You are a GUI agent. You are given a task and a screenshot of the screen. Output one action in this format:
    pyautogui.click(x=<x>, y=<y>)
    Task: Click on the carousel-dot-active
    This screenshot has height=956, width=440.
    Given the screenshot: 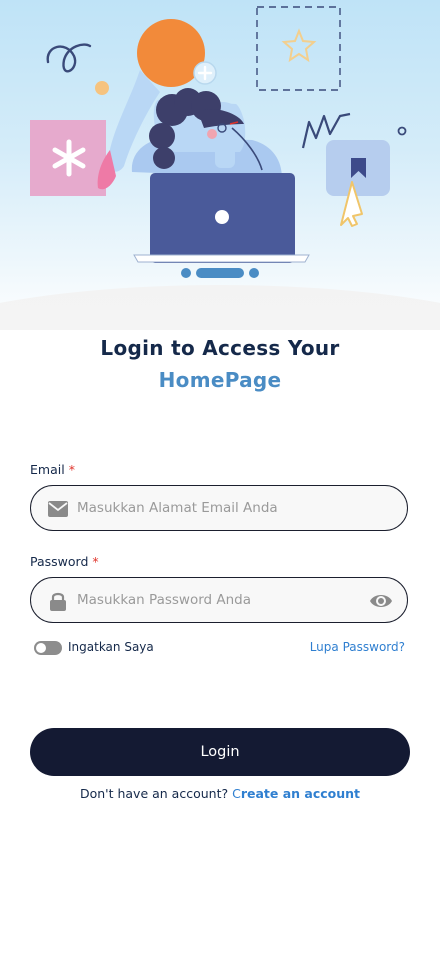 What is the action you would take?
    pyautogui.click(x=220, y=273)
    